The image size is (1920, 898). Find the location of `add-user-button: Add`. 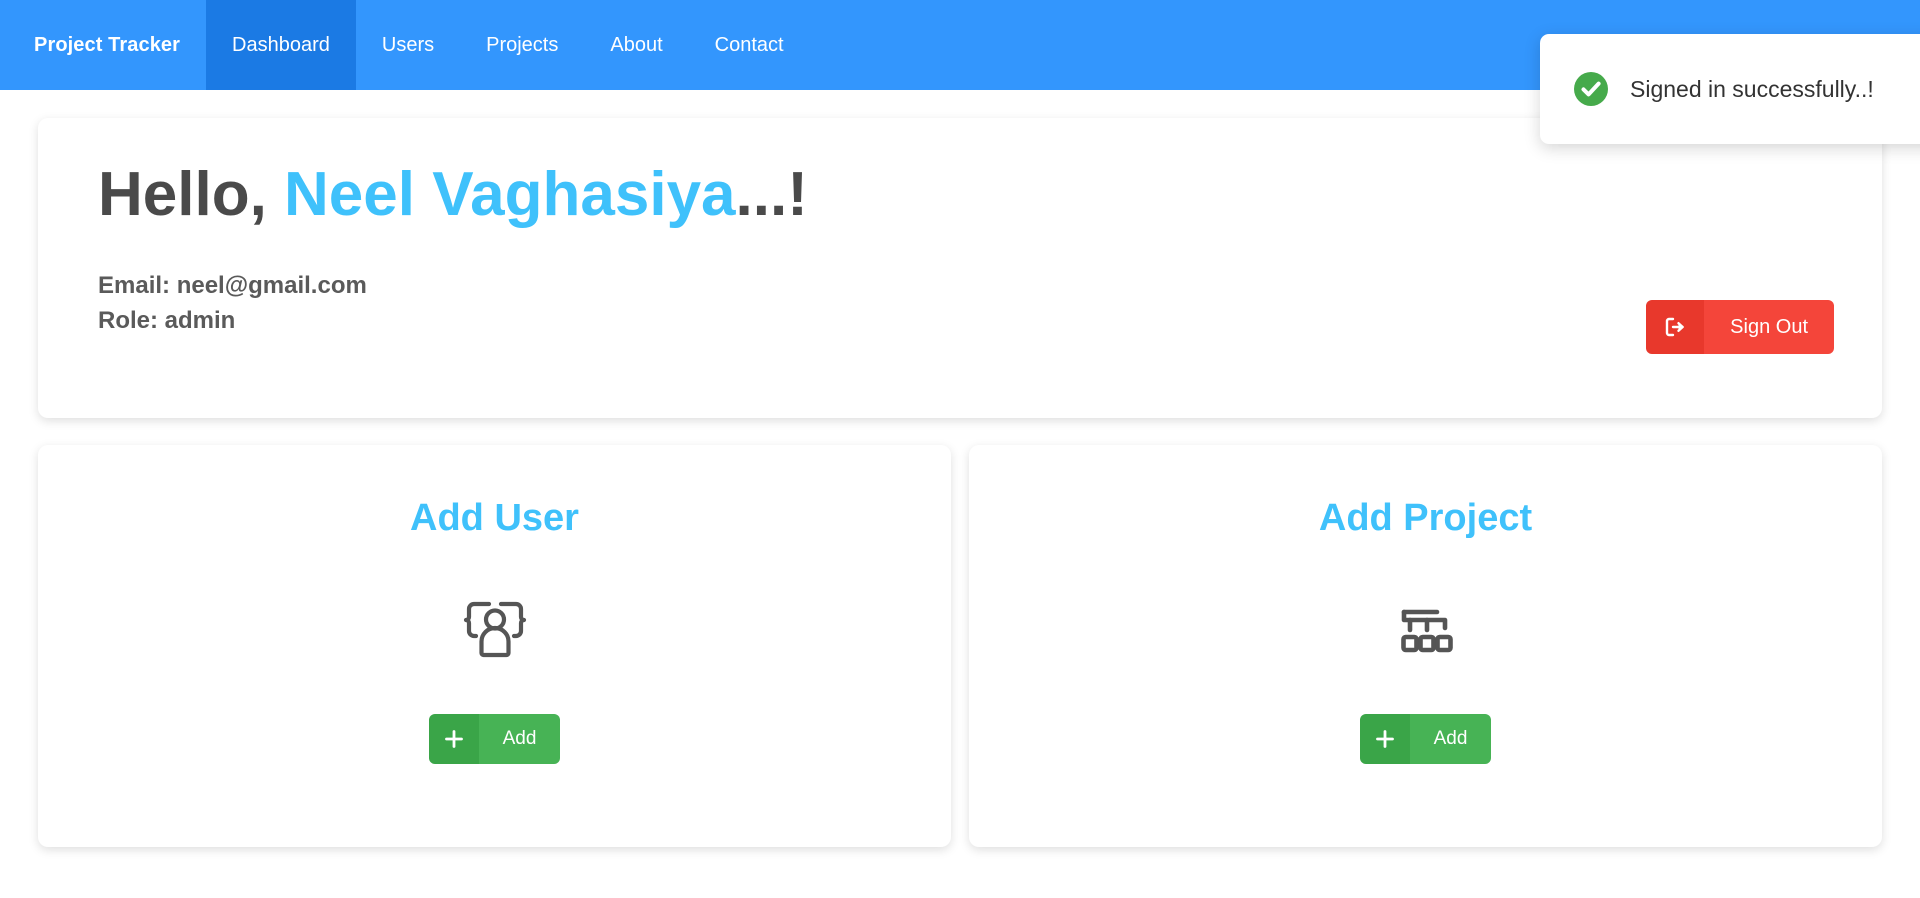

add-user-button: Add is located at coordinates (494, 739).